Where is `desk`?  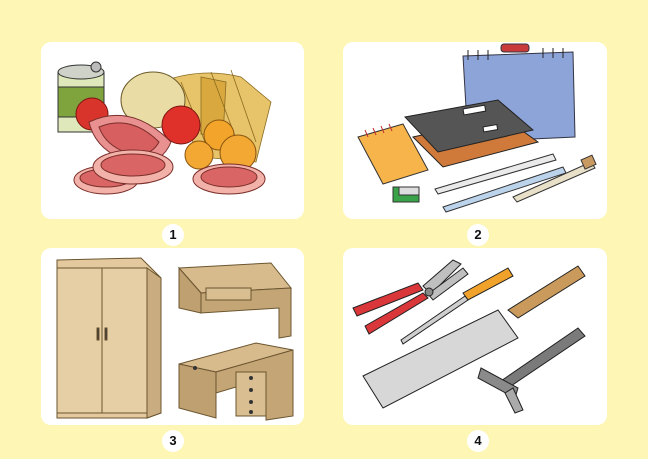
desk is located at coordinates (234, 300).